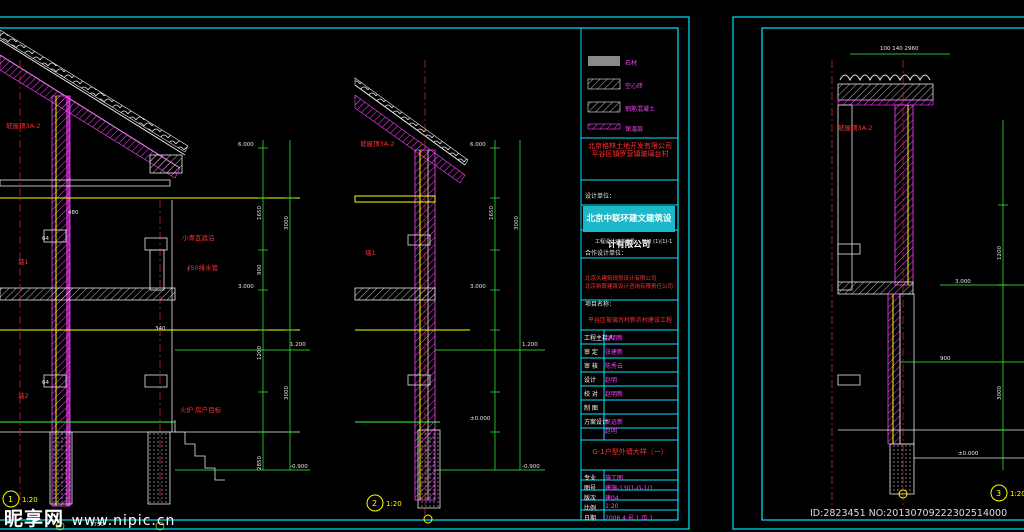  Describe the element at coordinates (299, 467) in the screenshot. I see `dim-left-neg: -0.900` at that location.